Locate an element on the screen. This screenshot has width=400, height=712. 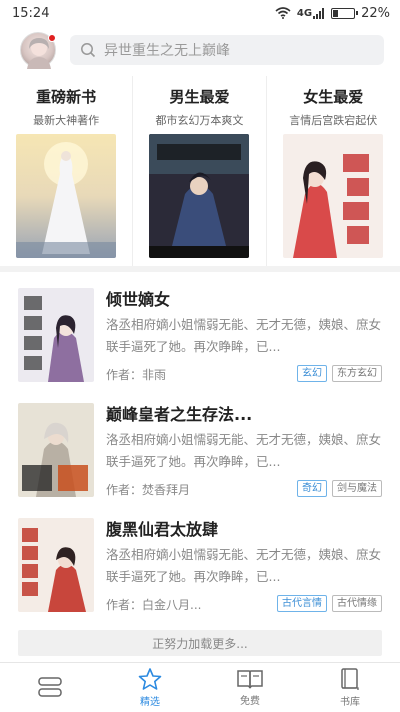
book-title: 腹黑仙君太放肆 is located at coordinates (162, 529).